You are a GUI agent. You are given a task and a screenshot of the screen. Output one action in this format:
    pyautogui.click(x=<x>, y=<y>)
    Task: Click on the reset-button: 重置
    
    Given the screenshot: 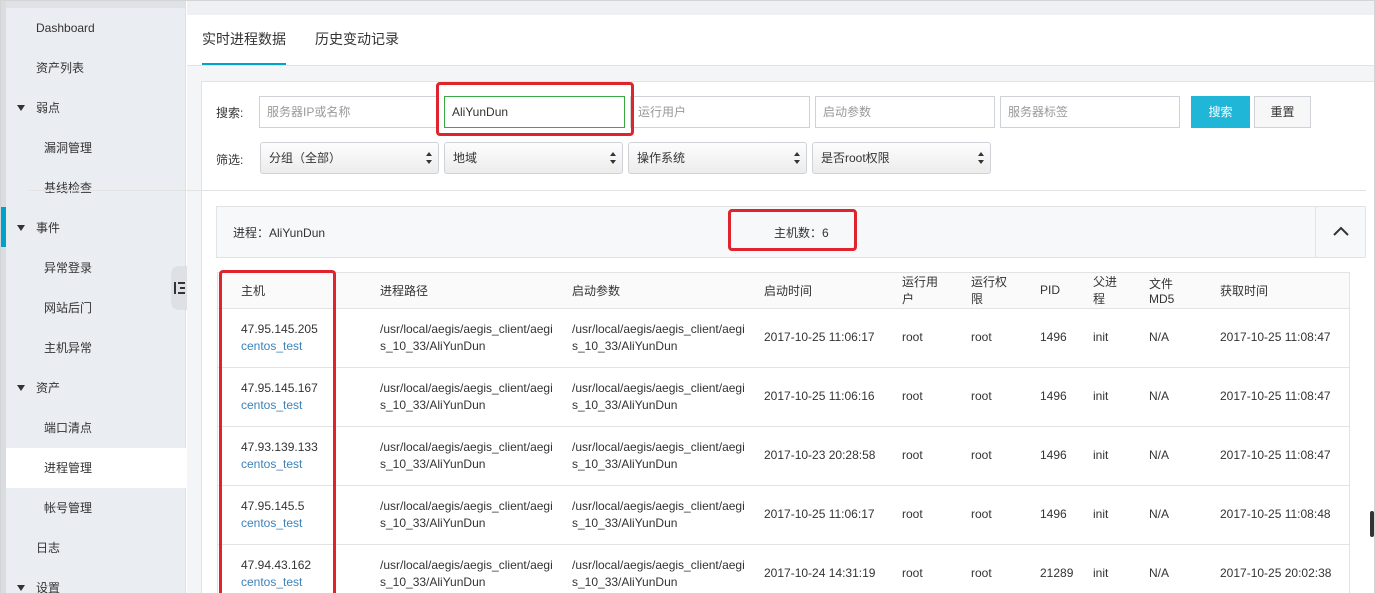 What is the action you would take?
    pyautogui.click(x=1282, y=112)
    